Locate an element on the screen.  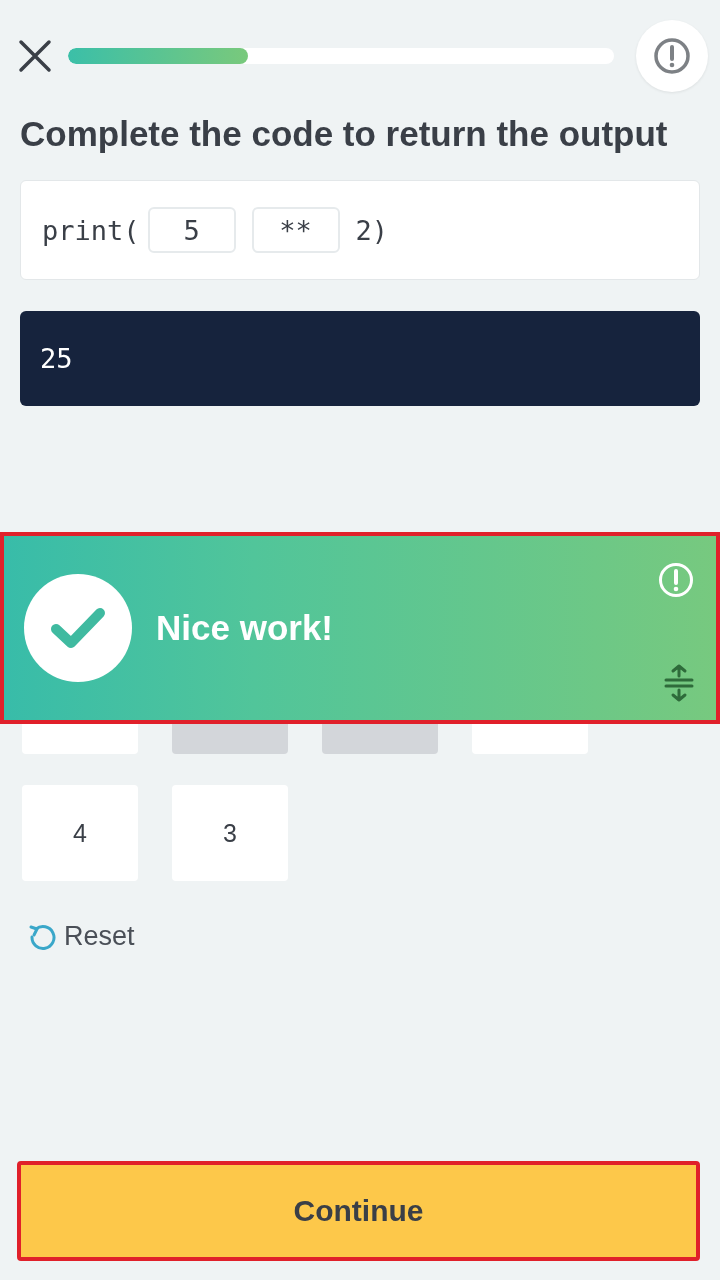
reset-button: Reset is located at coordinates (81, 936).